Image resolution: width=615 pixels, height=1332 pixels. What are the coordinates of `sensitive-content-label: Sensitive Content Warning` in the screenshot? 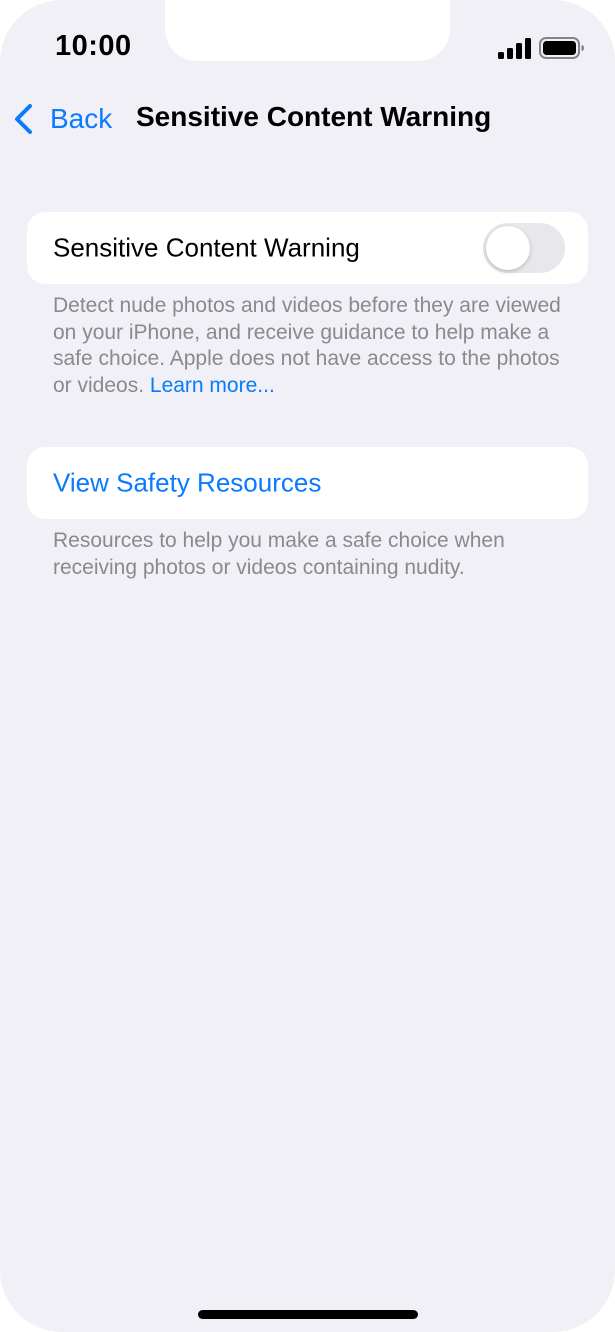 It's located at (206, 247).